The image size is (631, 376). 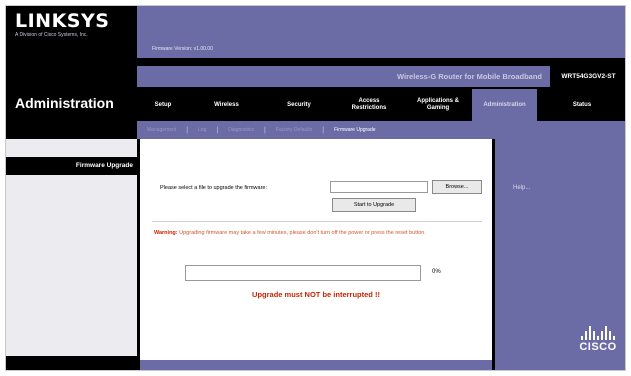 I want to click on warning-label: Warning:, so click(x=166, y=233).